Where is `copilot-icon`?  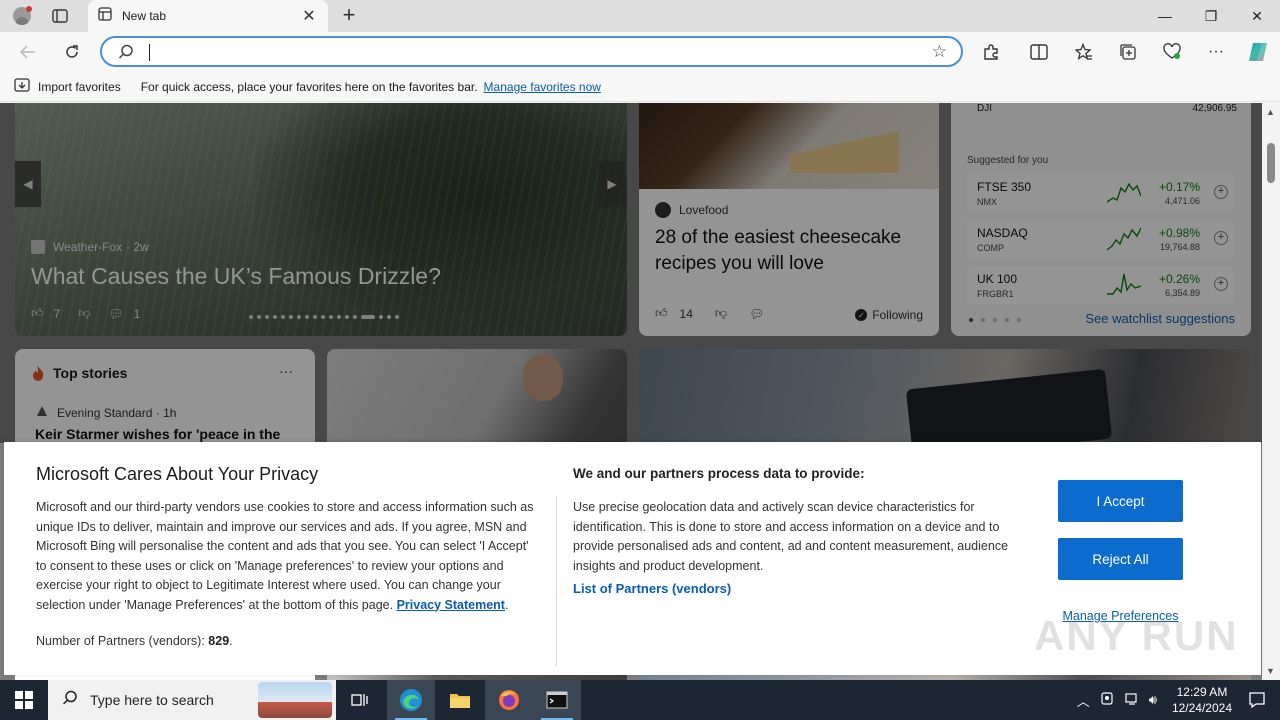
copilot-icon is located at coordinates (1258, 52).